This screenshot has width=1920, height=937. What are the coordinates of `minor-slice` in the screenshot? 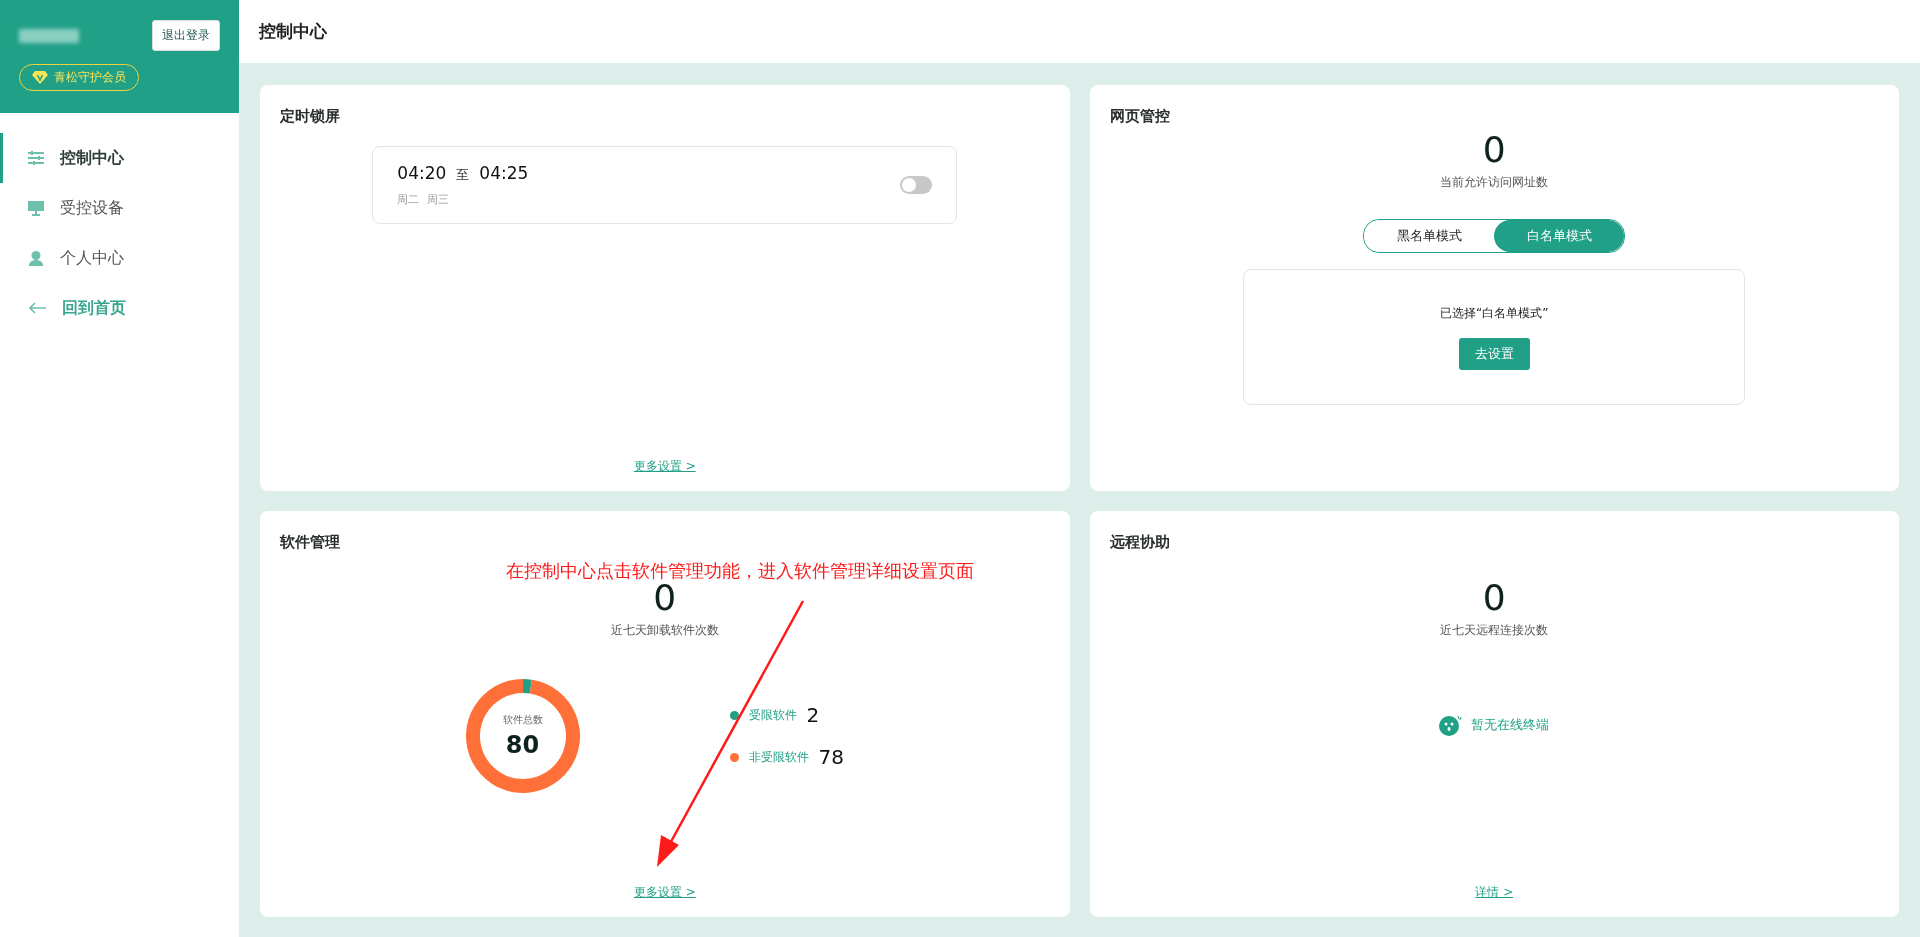 It's located at (527, 686).